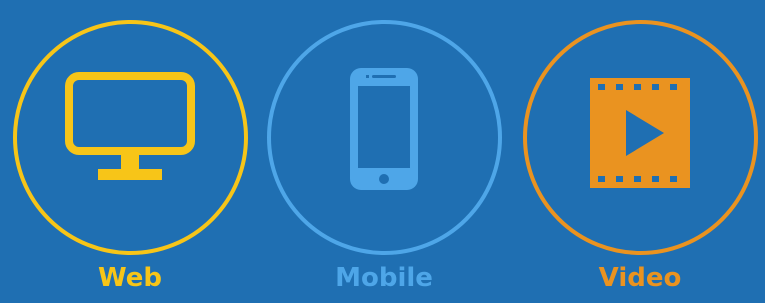 This screenshot has width=765, height=303. Describe the element at coordinates (130, 278) in the screenshot. I see `web-label: Web` at that location.